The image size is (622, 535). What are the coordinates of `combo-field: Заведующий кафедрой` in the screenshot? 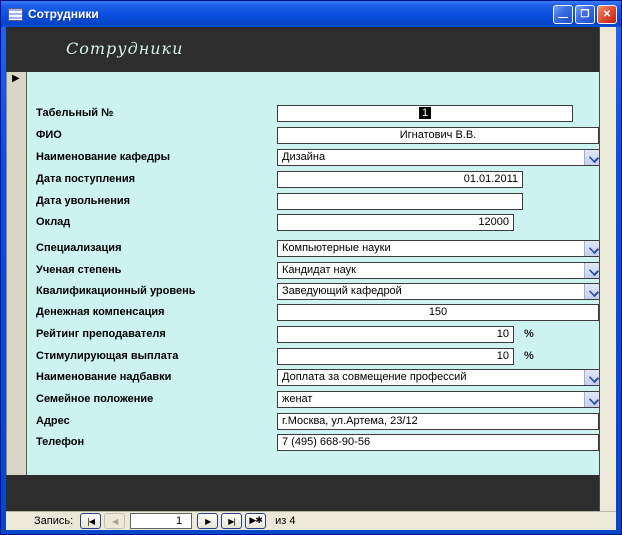 It's located at (438, 291).